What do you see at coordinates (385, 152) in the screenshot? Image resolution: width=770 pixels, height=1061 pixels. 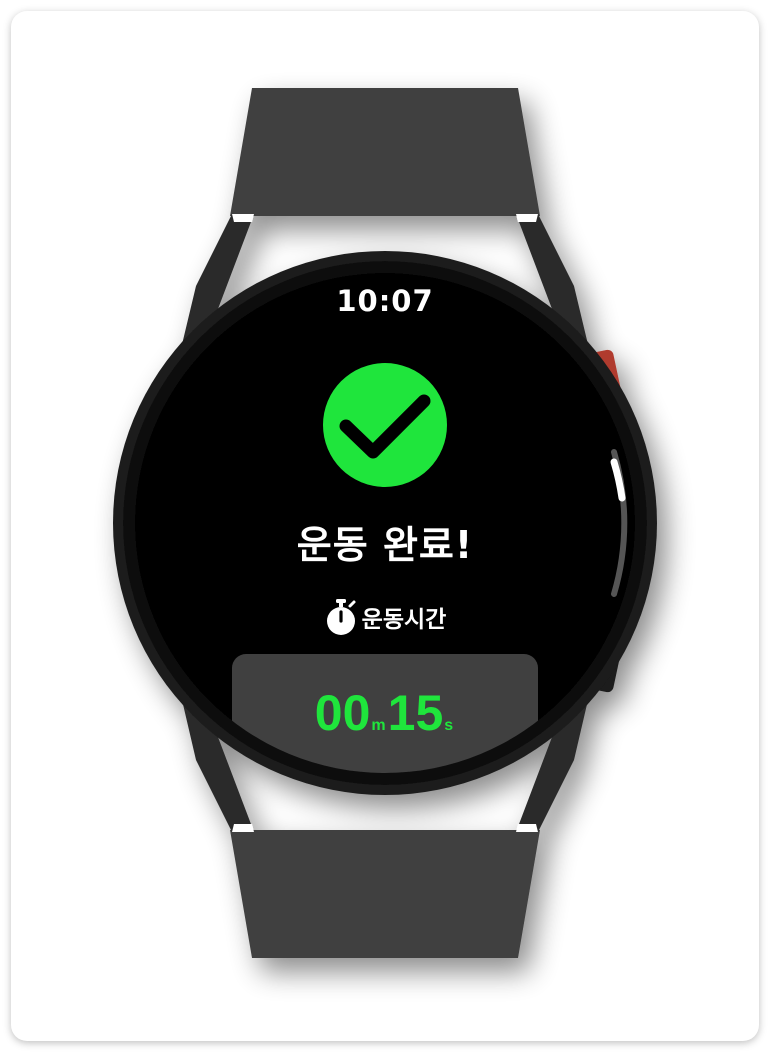 I see `top-strap` at bounding box center [385, 152].